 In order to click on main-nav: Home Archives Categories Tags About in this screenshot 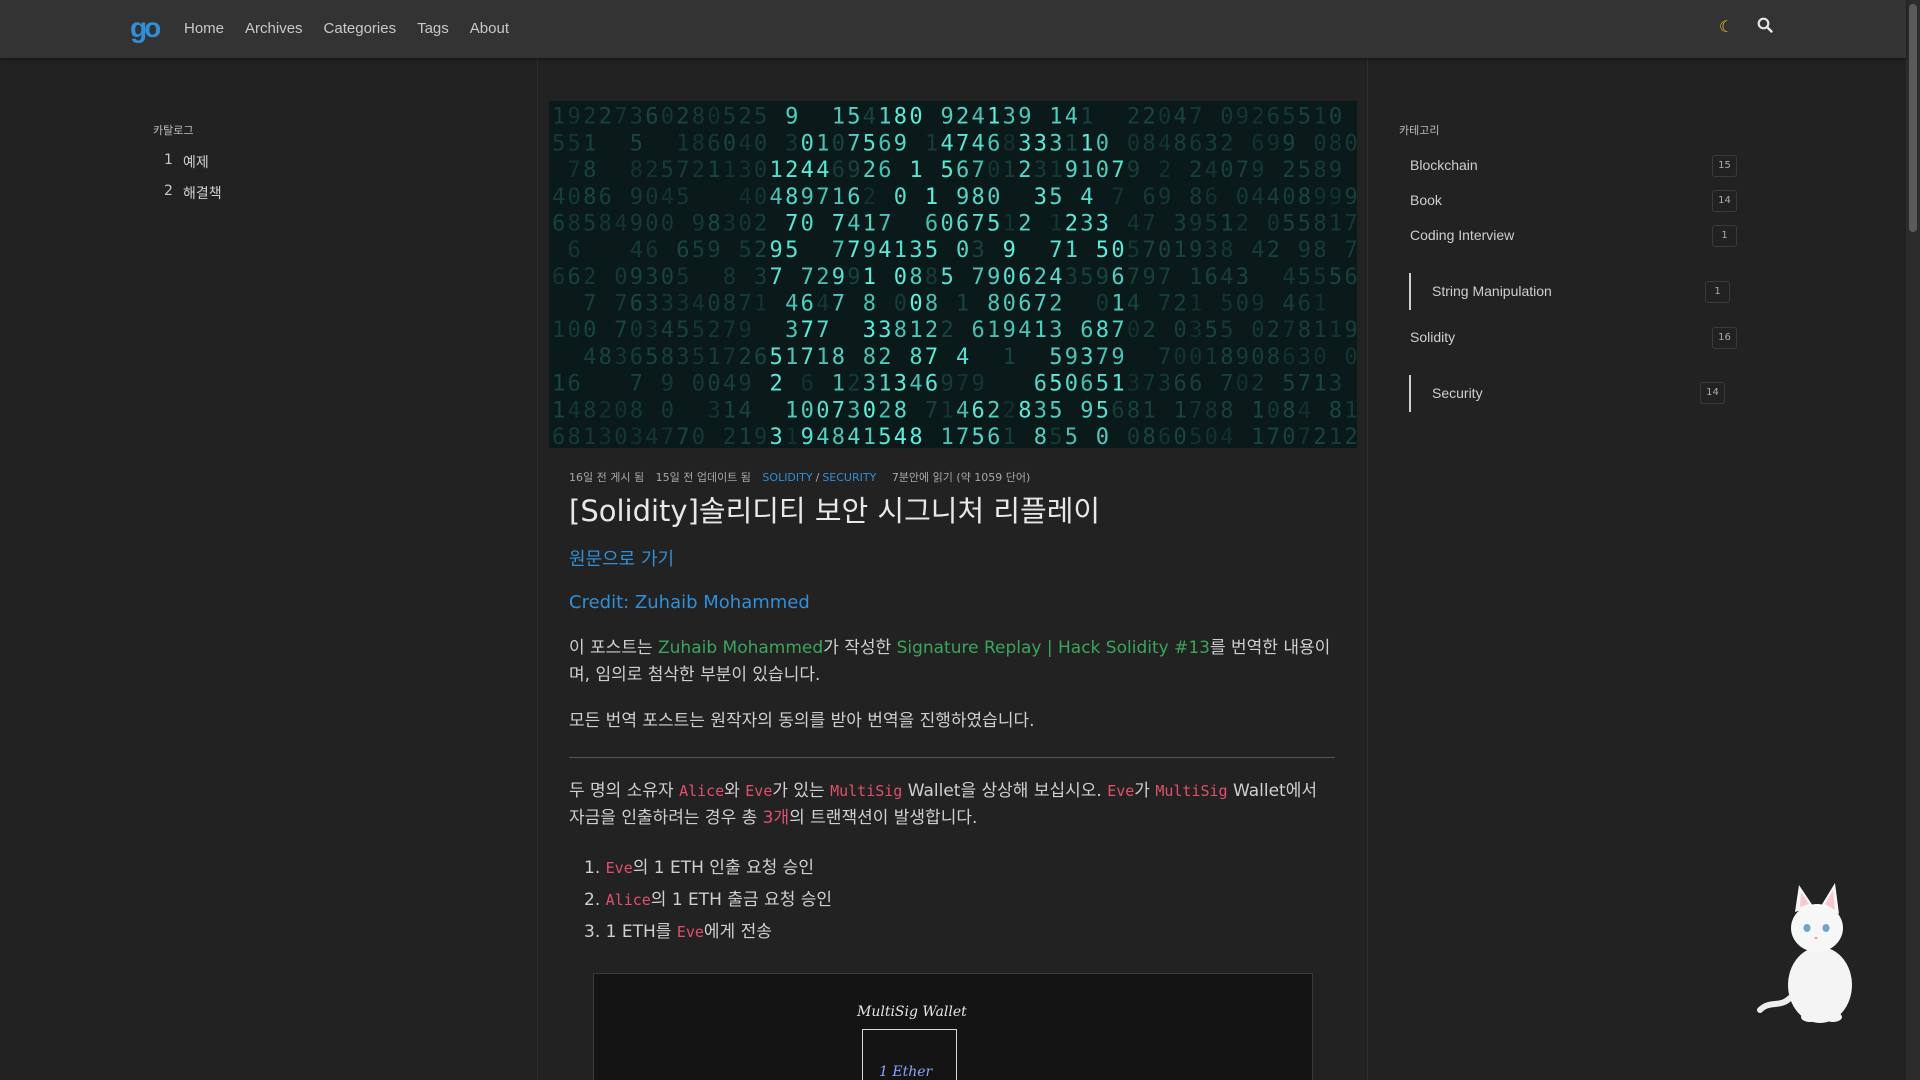, I will do `click(346, 29)`.